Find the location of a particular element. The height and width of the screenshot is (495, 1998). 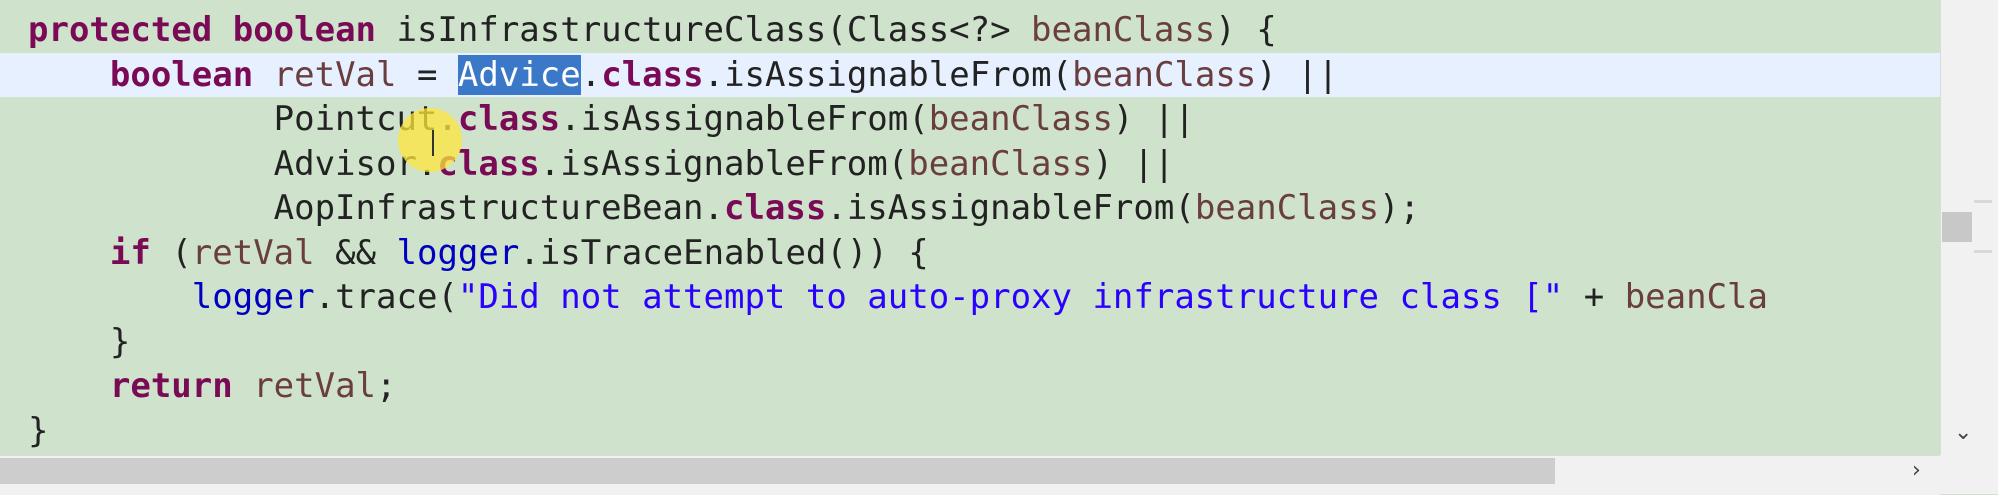

code-token: ) { is located at coordinates (1246, 30).